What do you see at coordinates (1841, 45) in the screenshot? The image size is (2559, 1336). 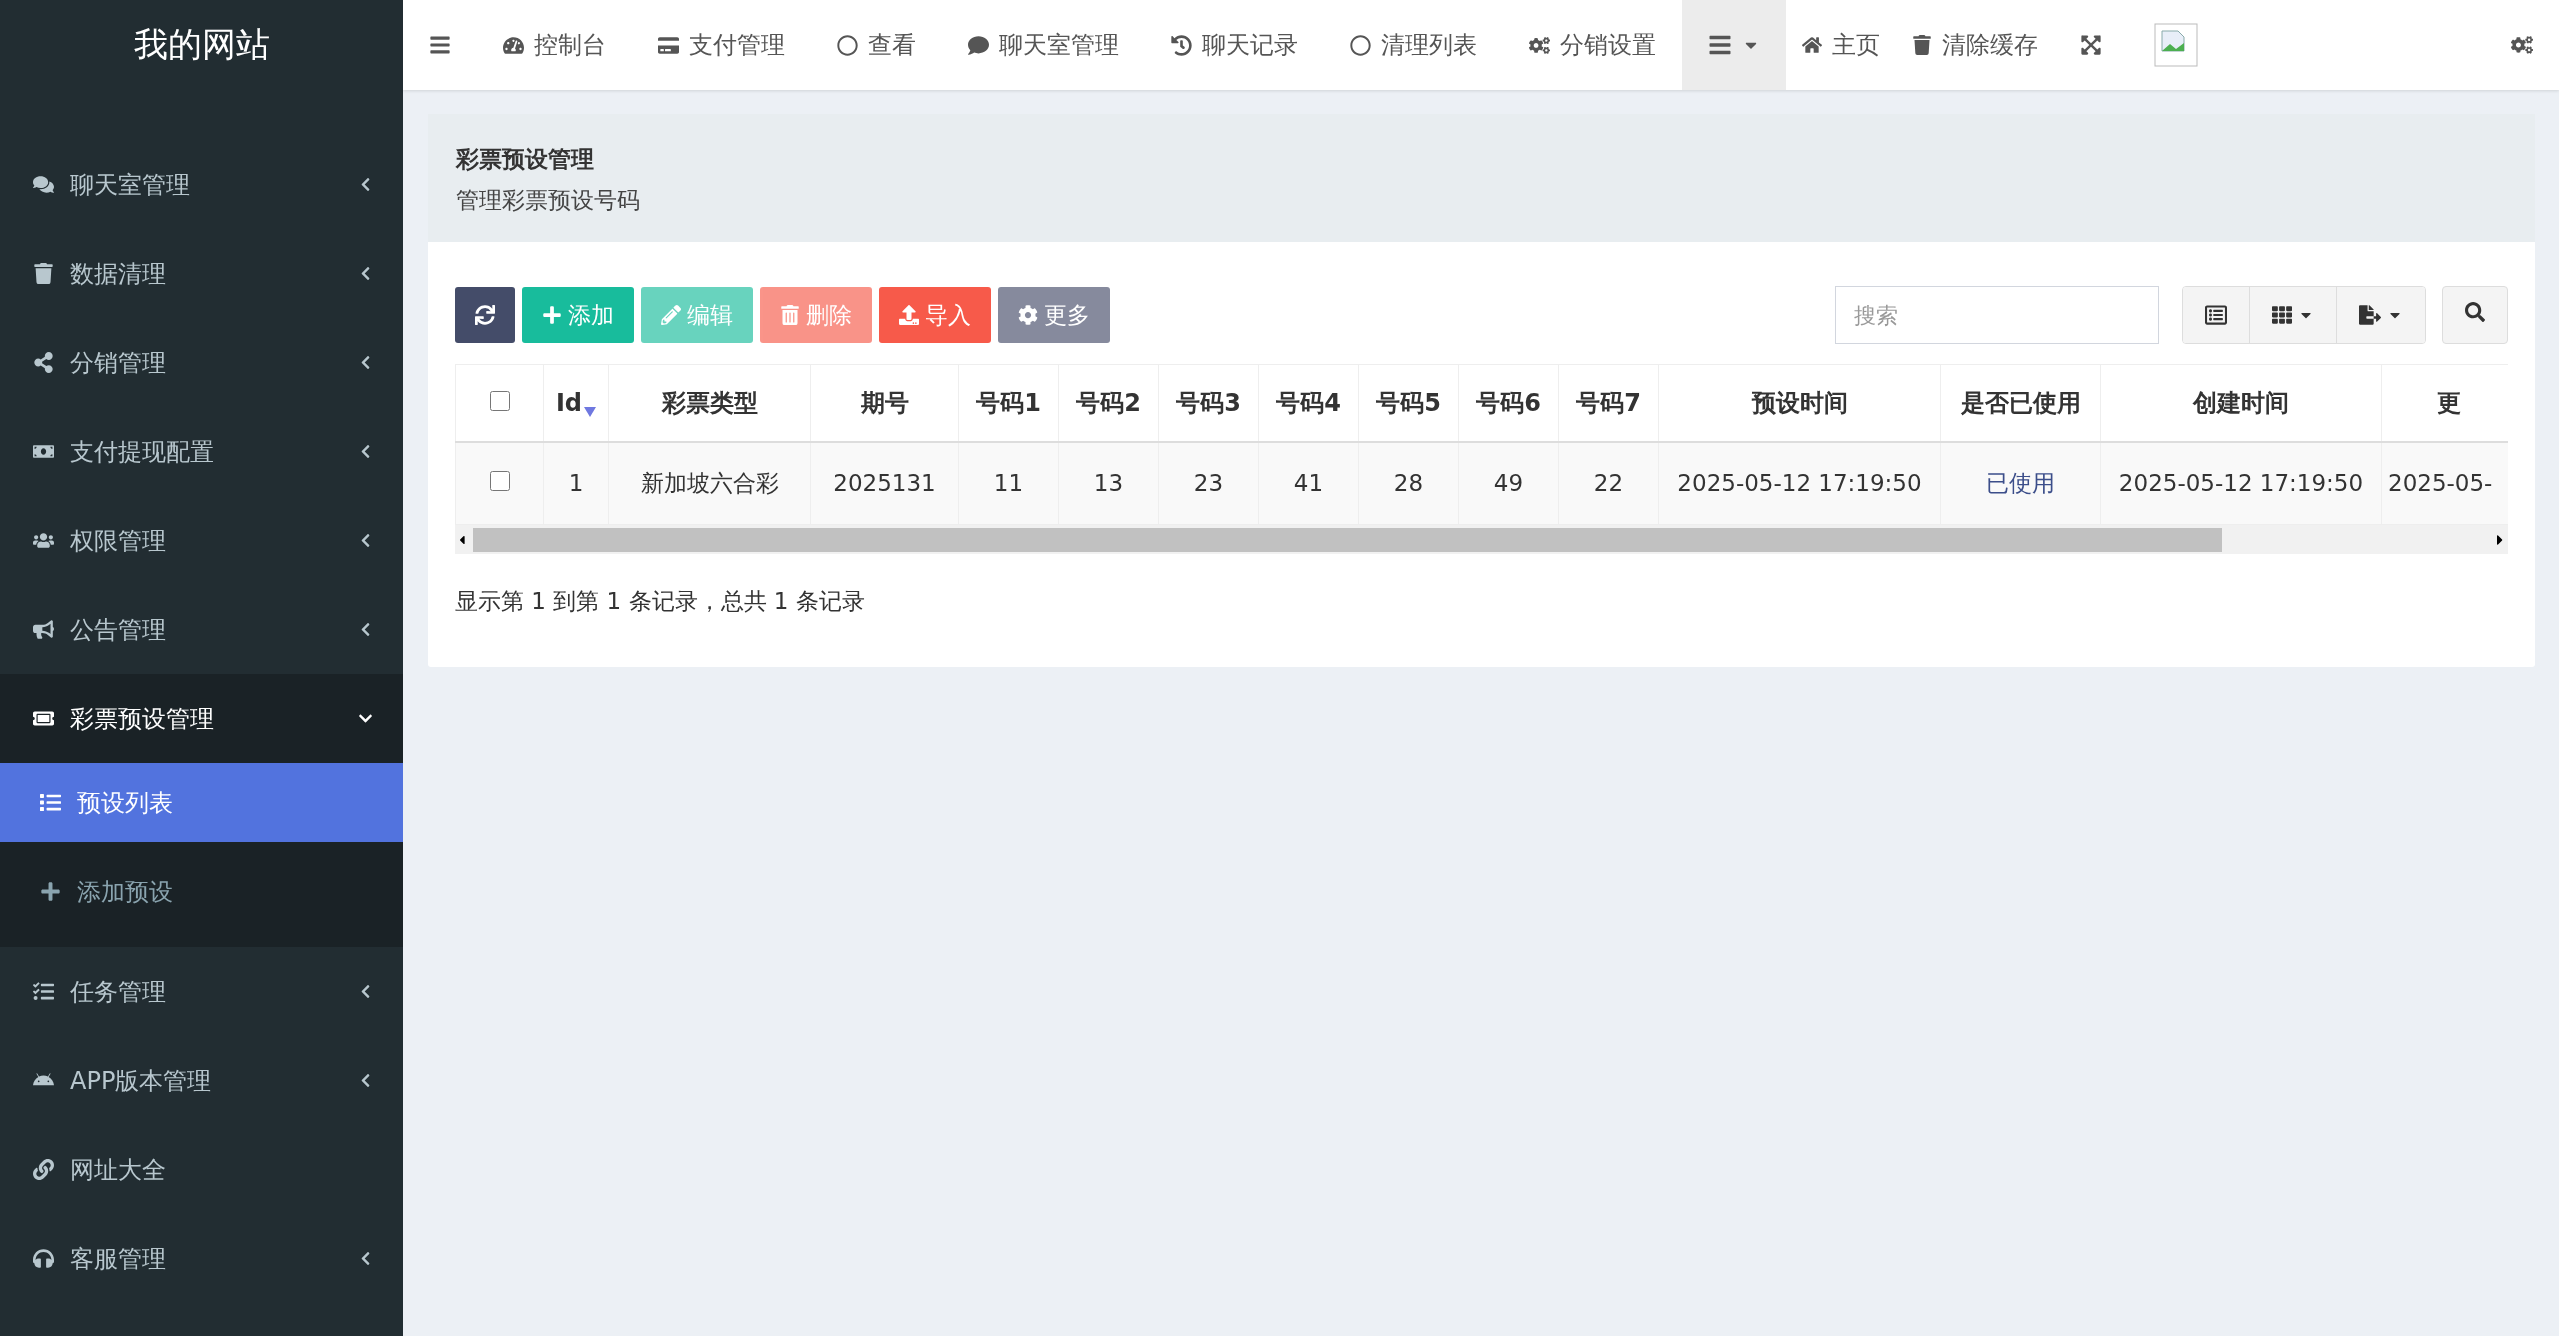 I see `nav-link: 主页` at bounding box center [1841, 45].